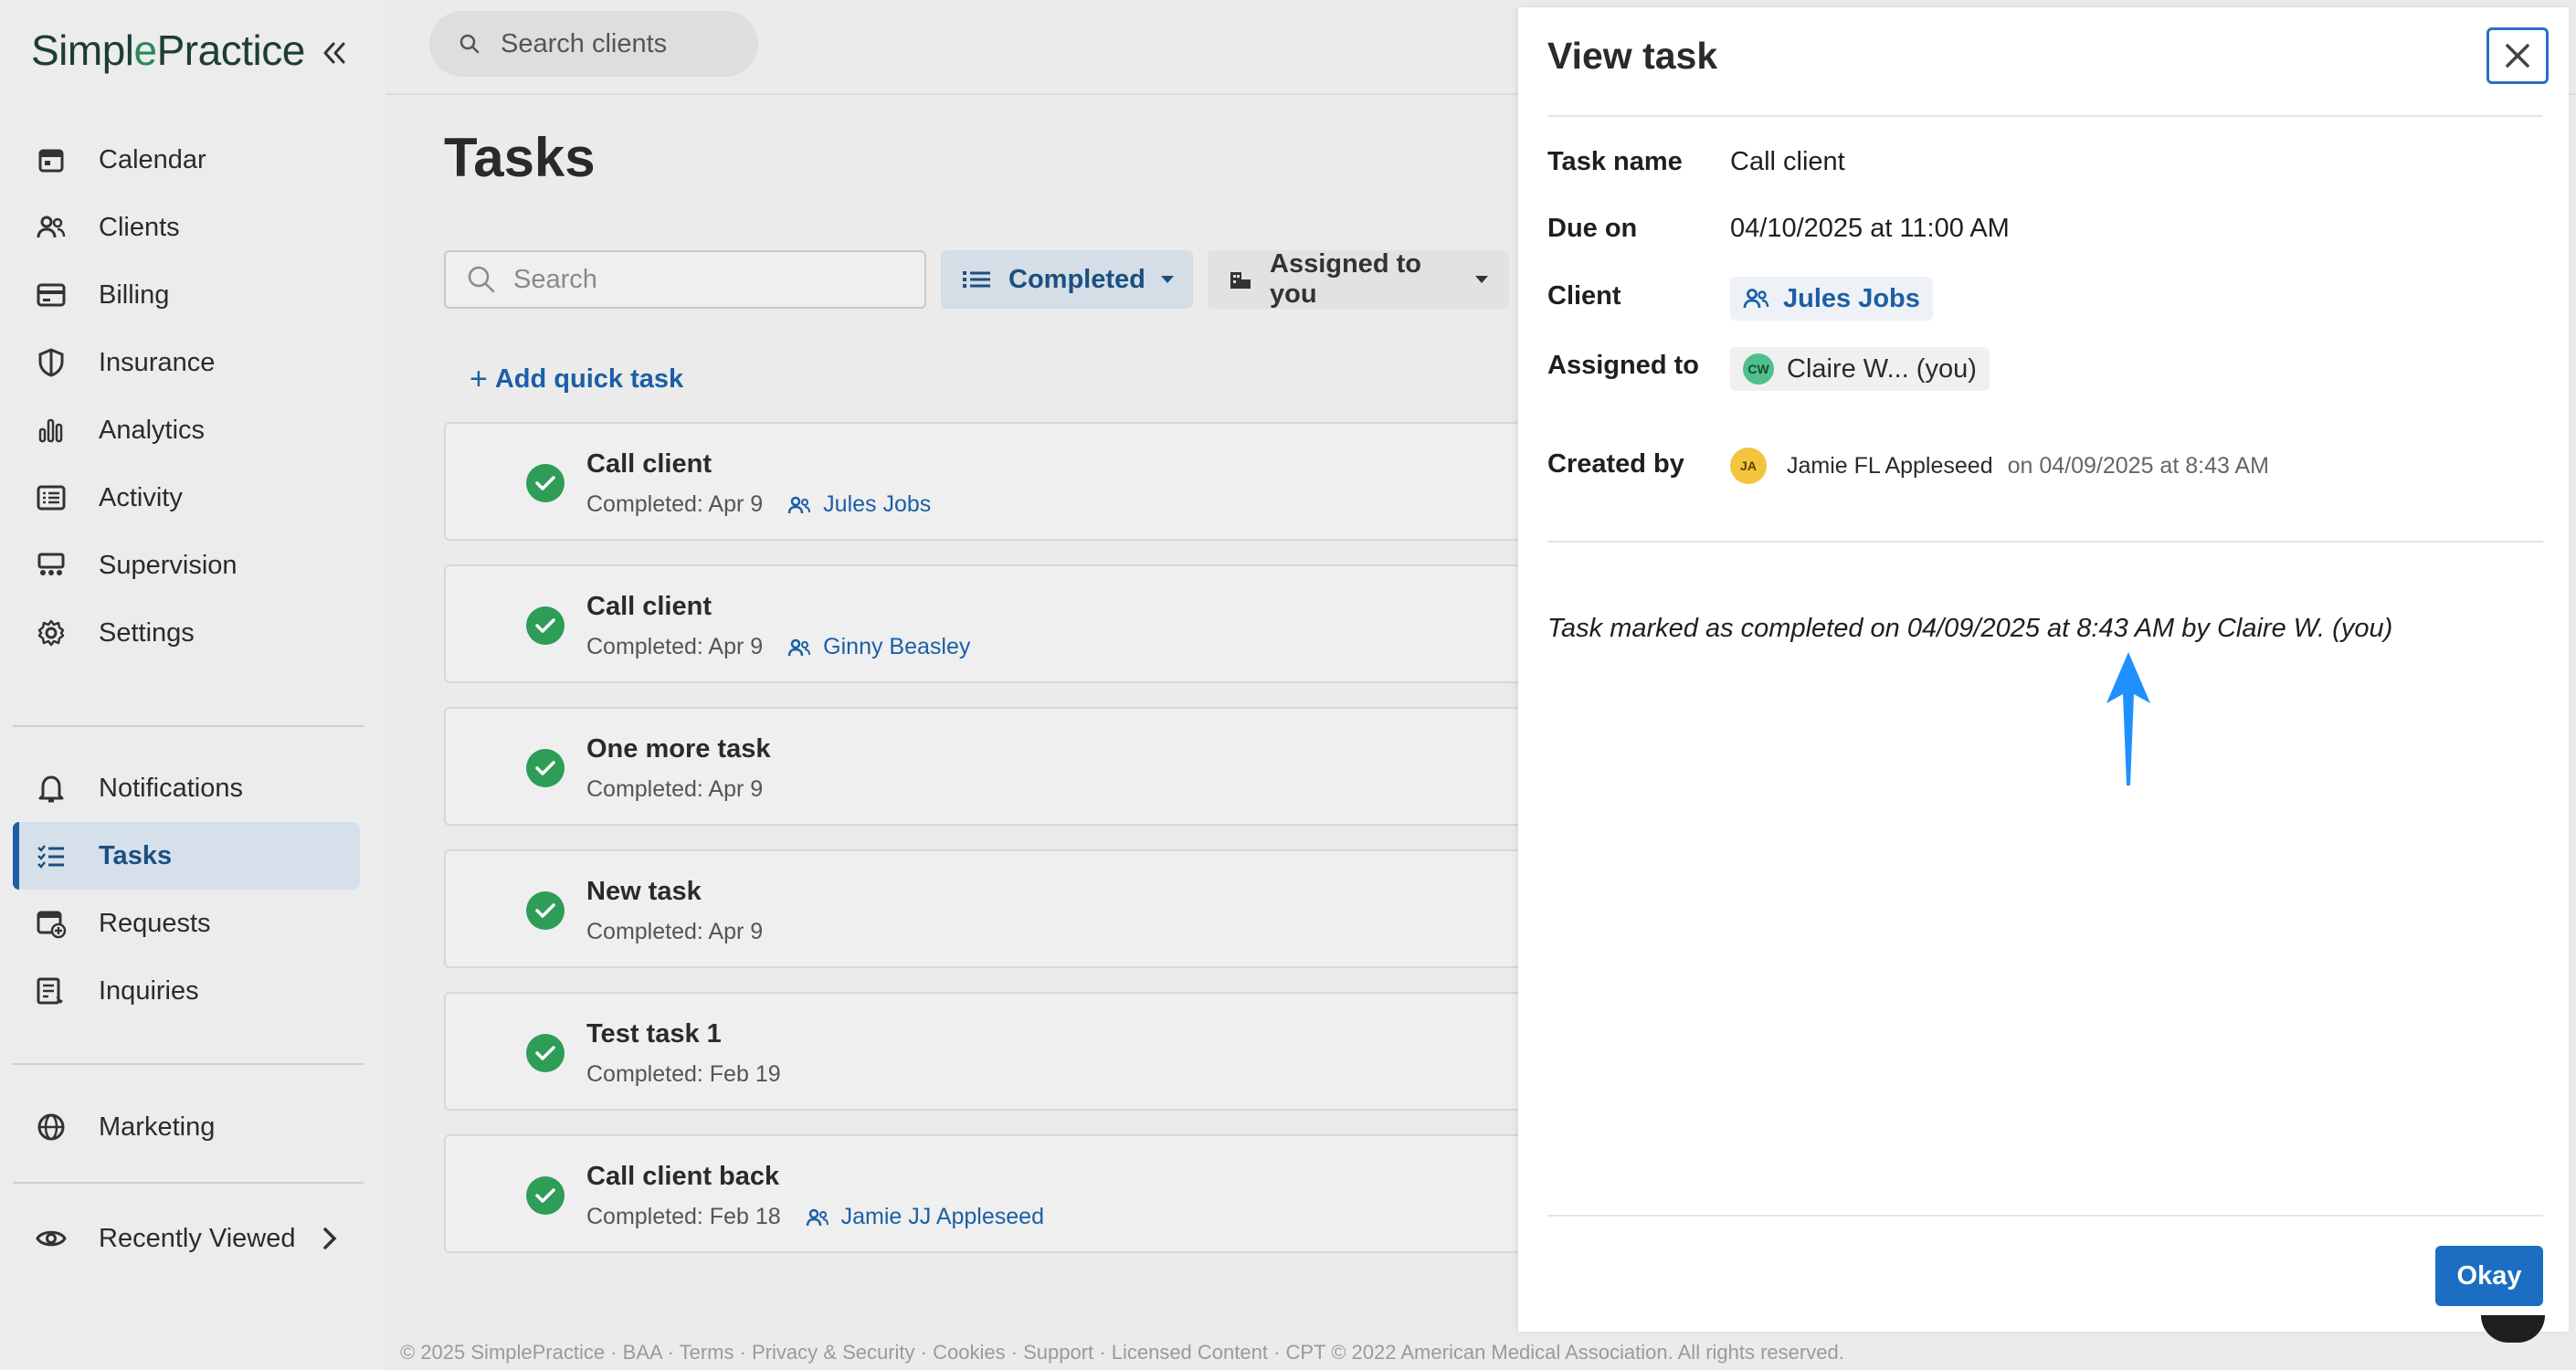  I want to click on gear-icon, so click(51, 632).